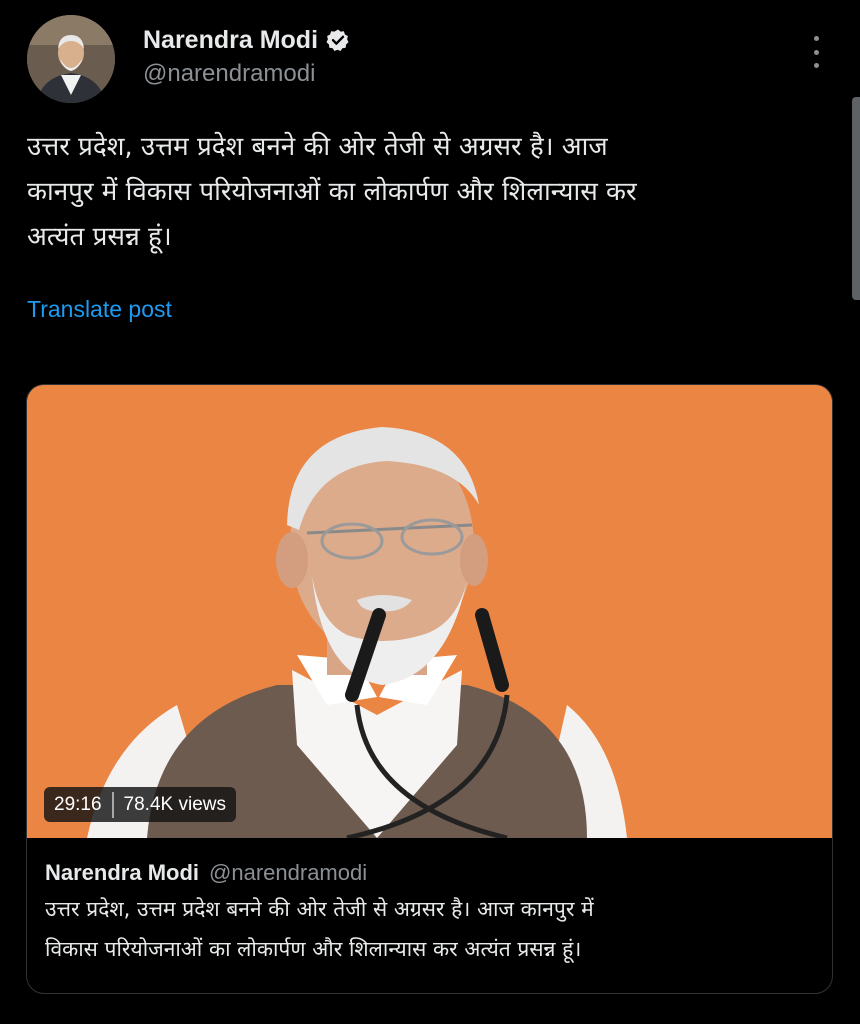 The image size is (860, 1024). I want to click on author-handle: @narendramodi, so click(229, 74).